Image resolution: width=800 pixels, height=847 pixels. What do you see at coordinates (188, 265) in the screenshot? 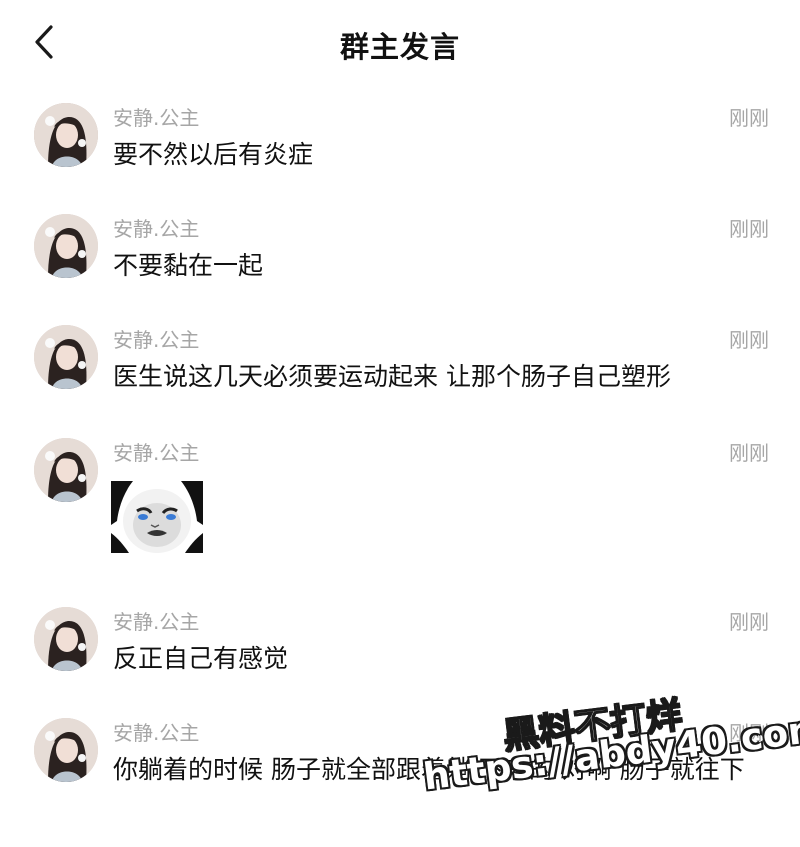
I see `message-text: 不要黏在一起` at bounding box center [188, 265].